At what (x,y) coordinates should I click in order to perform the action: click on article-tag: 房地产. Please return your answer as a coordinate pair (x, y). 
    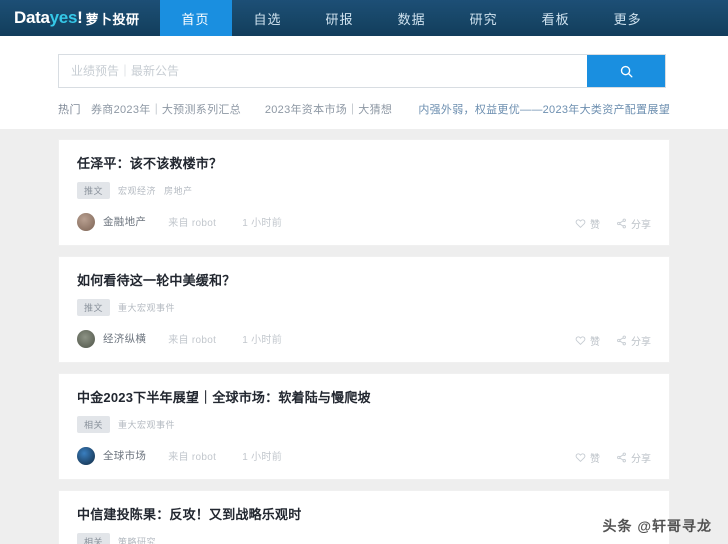
    Looking at the image, I should click on (178, 190).